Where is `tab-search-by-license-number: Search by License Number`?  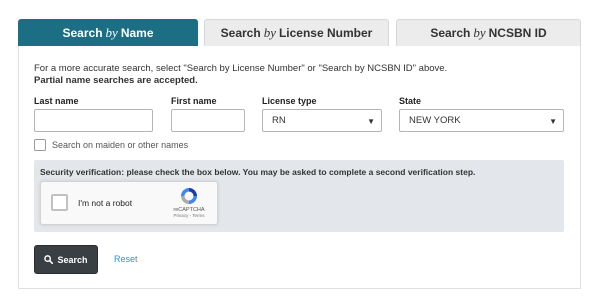 tab-search-by-license-number: Search by License Number is located at coordinates (296, 32).